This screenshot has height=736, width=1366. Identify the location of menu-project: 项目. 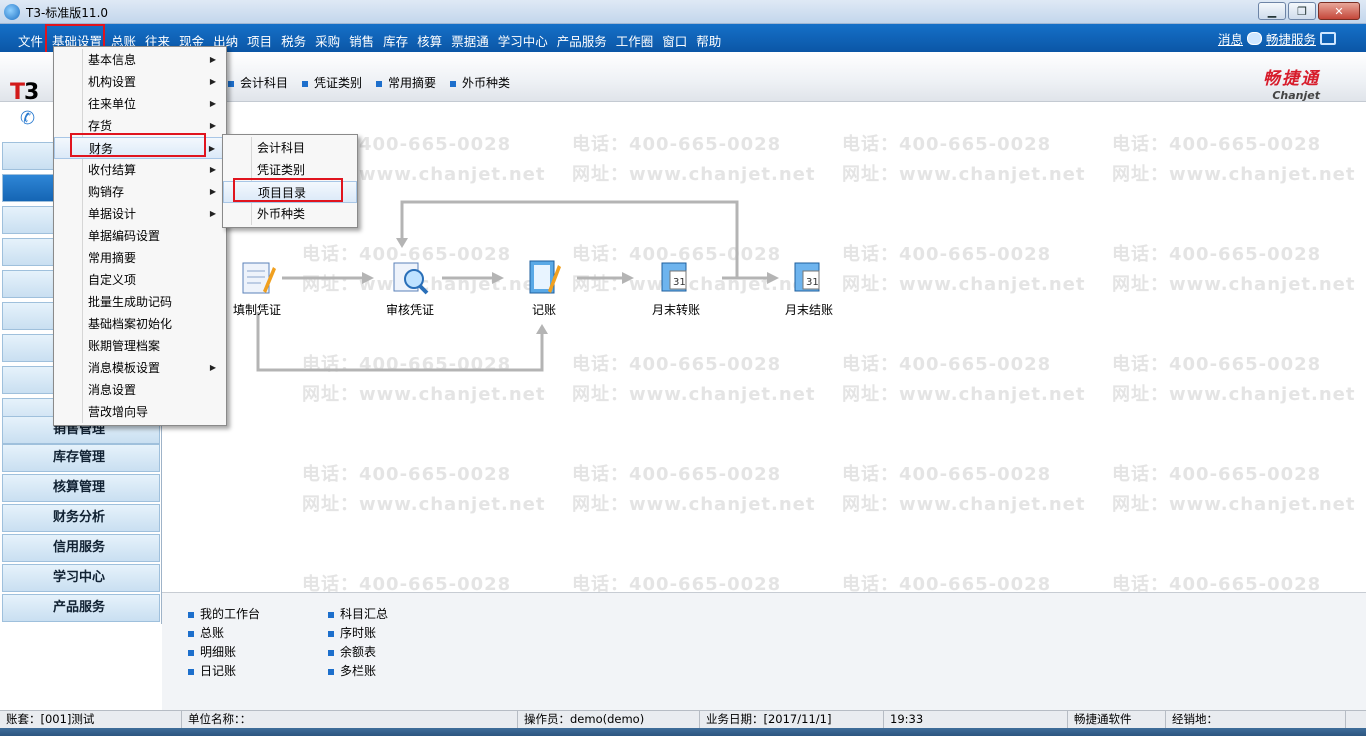
(259, 40).